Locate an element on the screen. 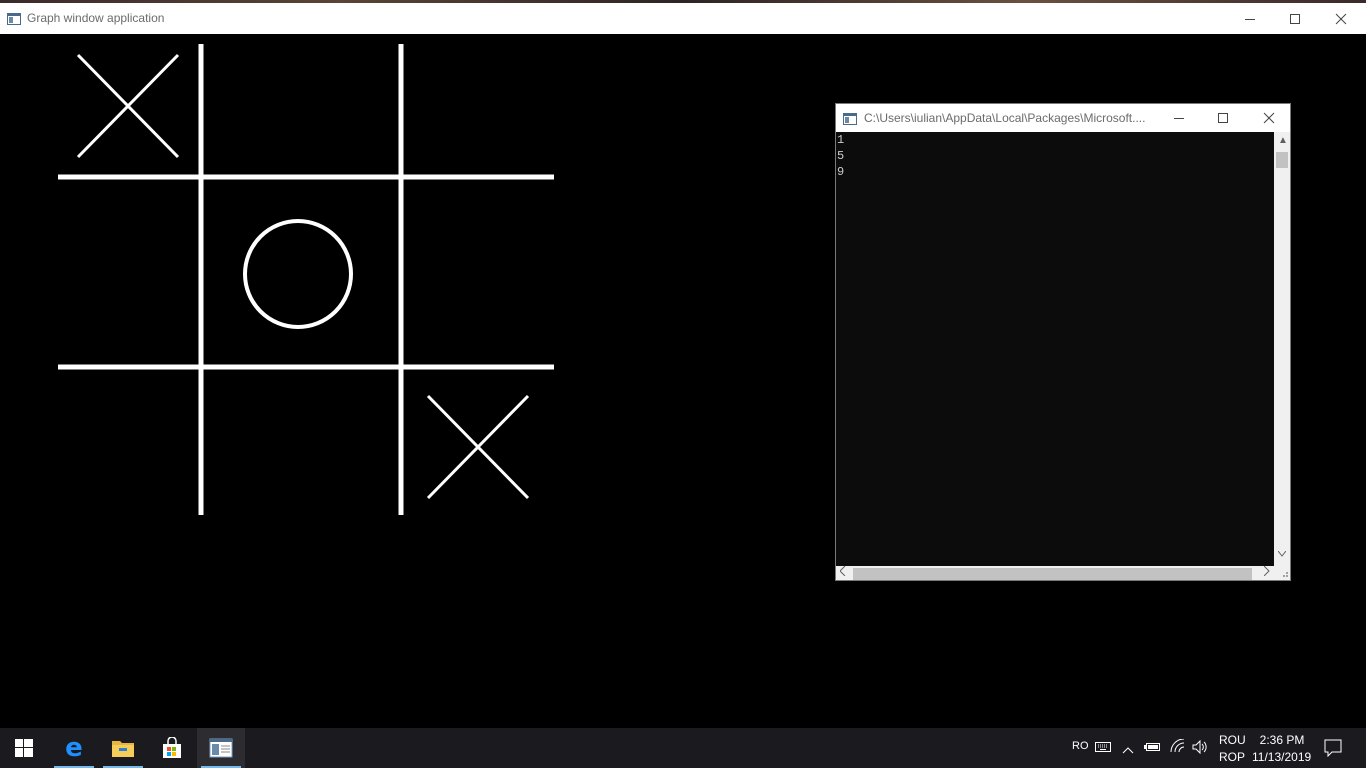  console-line: 9 is located at coordinates (841, 172).